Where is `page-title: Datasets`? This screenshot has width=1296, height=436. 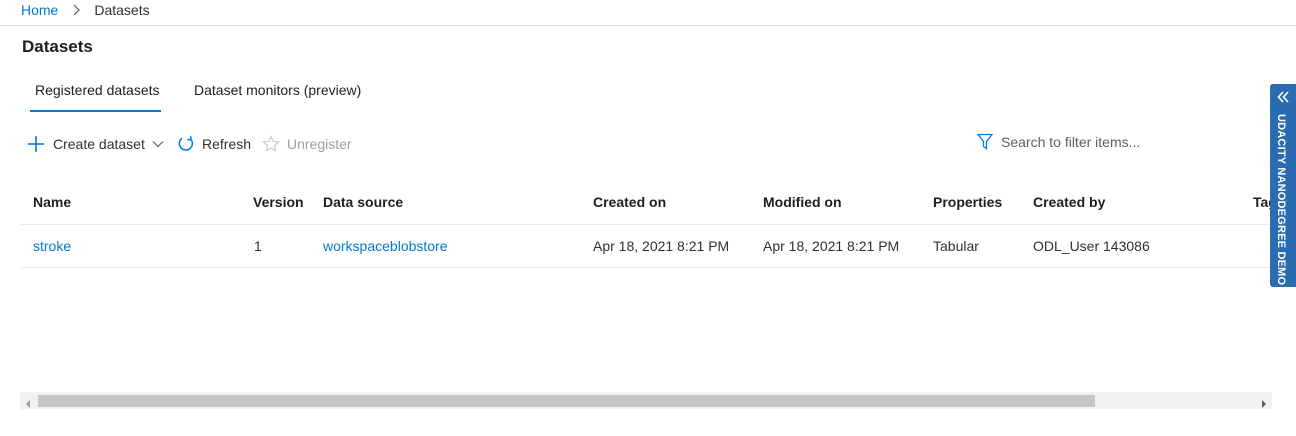
page-title: Datasets is located at coordinates (57, 46).